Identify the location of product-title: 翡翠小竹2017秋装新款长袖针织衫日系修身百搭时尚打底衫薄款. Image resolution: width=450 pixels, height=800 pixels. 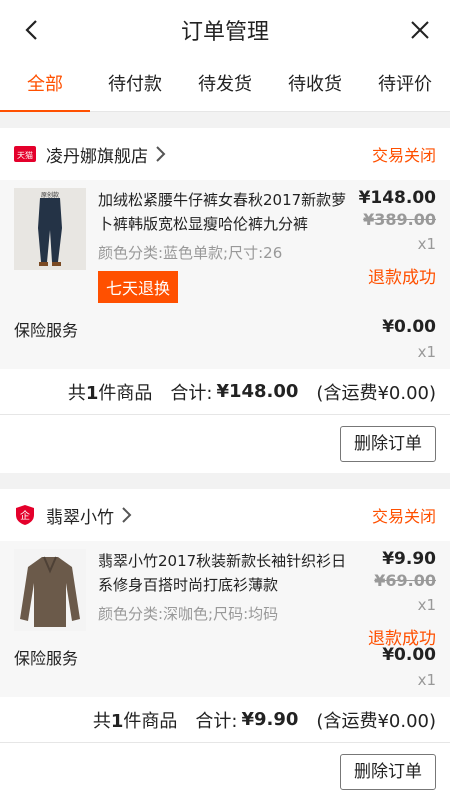
(225, 573).